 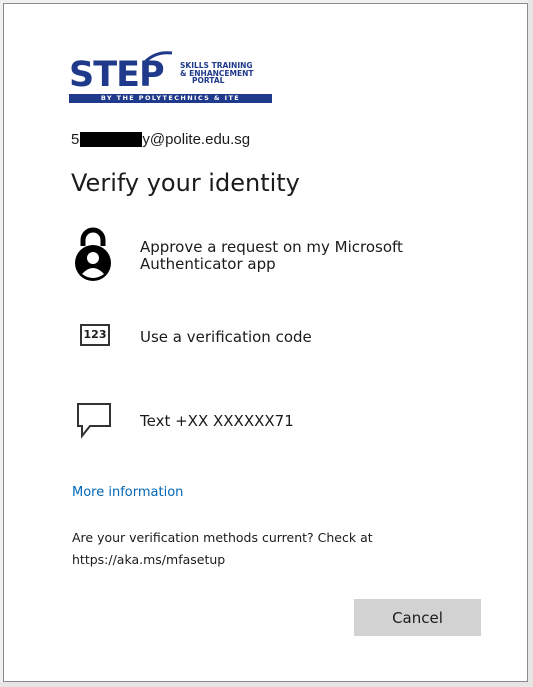 I want to click on option-text-message: Text +XX XXXXXX71, so click(x=264, y=422).